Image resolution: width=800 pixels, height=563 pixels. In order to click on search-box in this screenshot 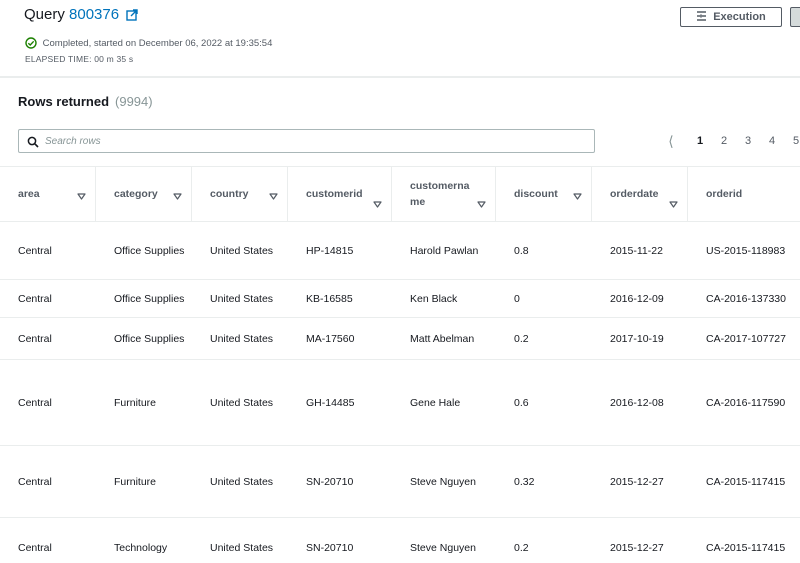, I will do `click(306, 141)`.